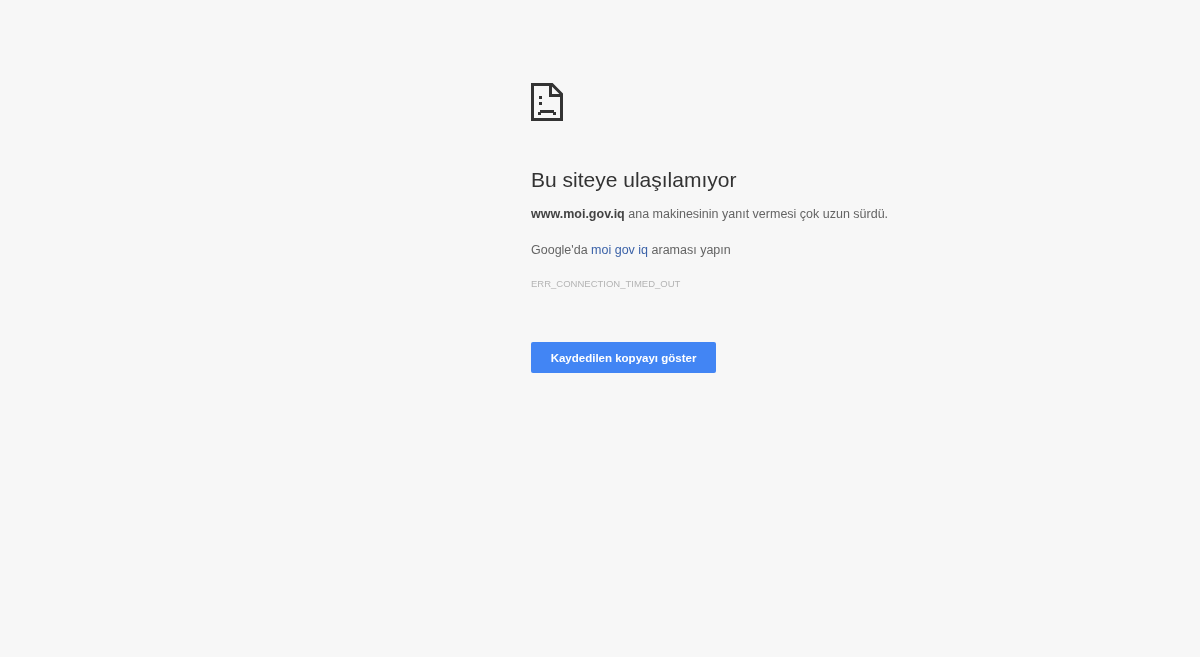  What do you see at coordinates (710, 214) in the screenshot?
I see `error-summary: www.moi.gov.iq ana makinesinin yanıt vermesi çok uzun sürdü.` at bounding box center [710, 214].